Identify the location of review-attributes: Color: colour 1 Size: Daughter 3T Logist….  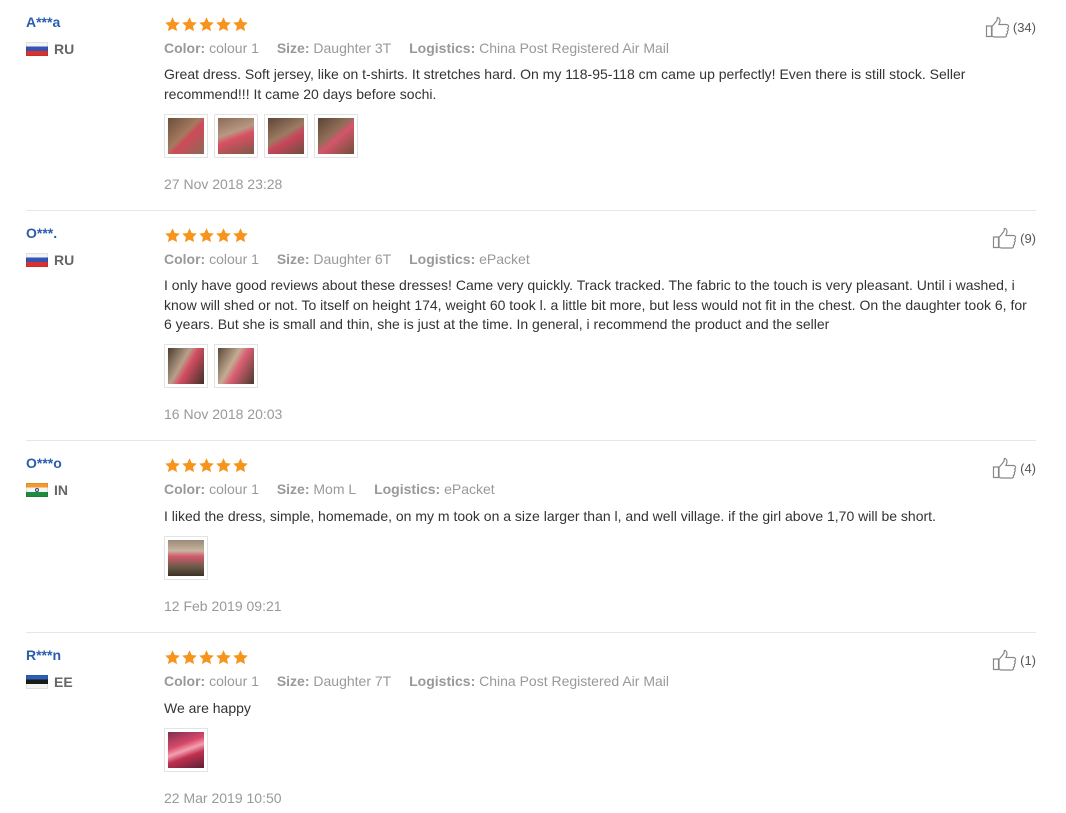
(423, 48).